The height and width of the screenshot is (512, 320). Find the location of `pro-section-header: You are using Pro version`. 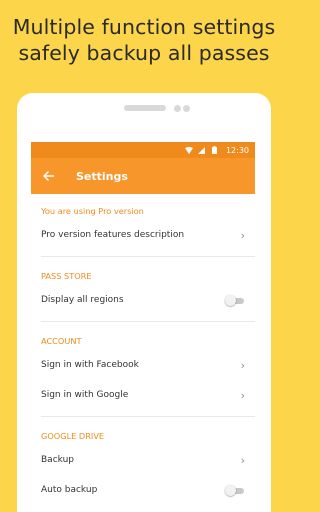

pro-section-header: You are using Pro version is located at coordinates (92, 211).